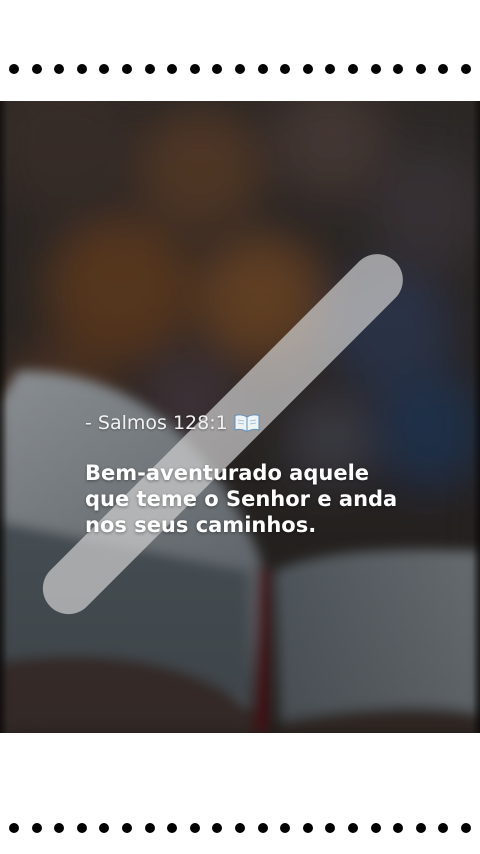 The image size is (480, 854). I want to click on verse-reference-row: - Salmos 128:1, so click(255, 423).